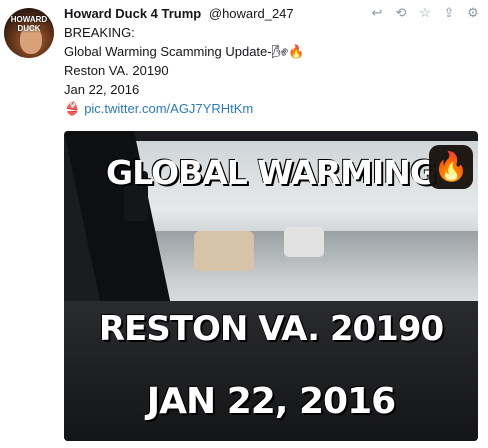 The width and height of the screenshot is (488, 448). Describe the element at coordinates (251, 13) in the screenshot. I see `handle: @howard_247` at that location.